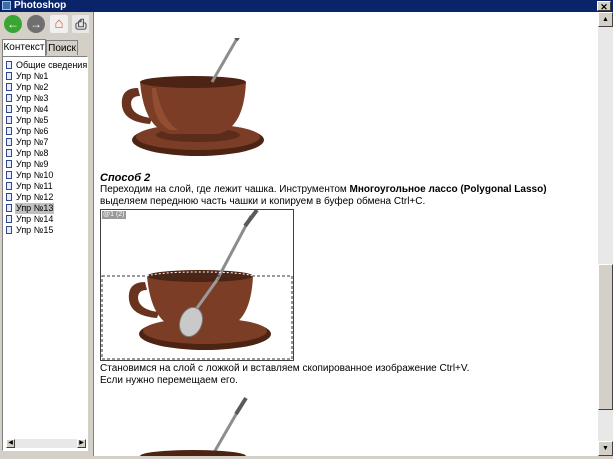  Describe the element at coordinates (32, 109) in the screenshot. I see `tree-item-label: Упр №4` at that location.